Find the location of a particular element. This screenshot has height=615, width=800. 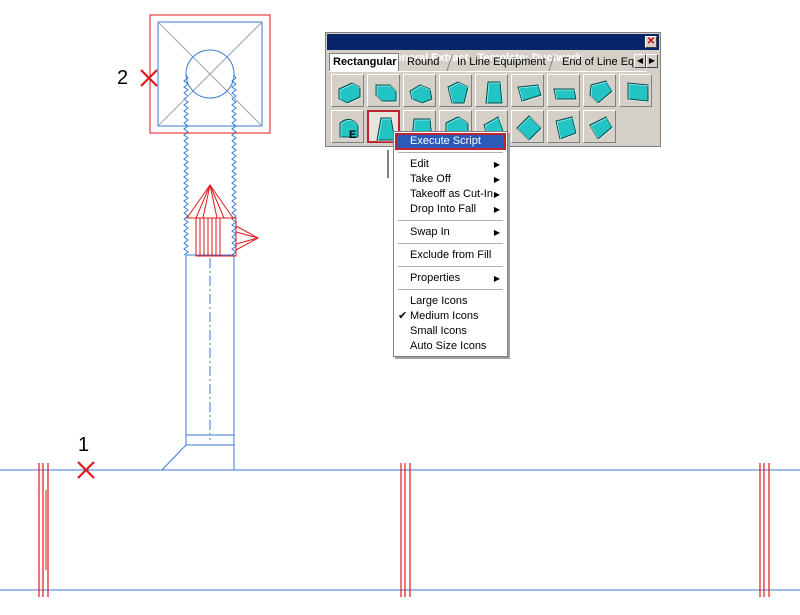

close-icon: ✕ is located at coordinates (651, 42).